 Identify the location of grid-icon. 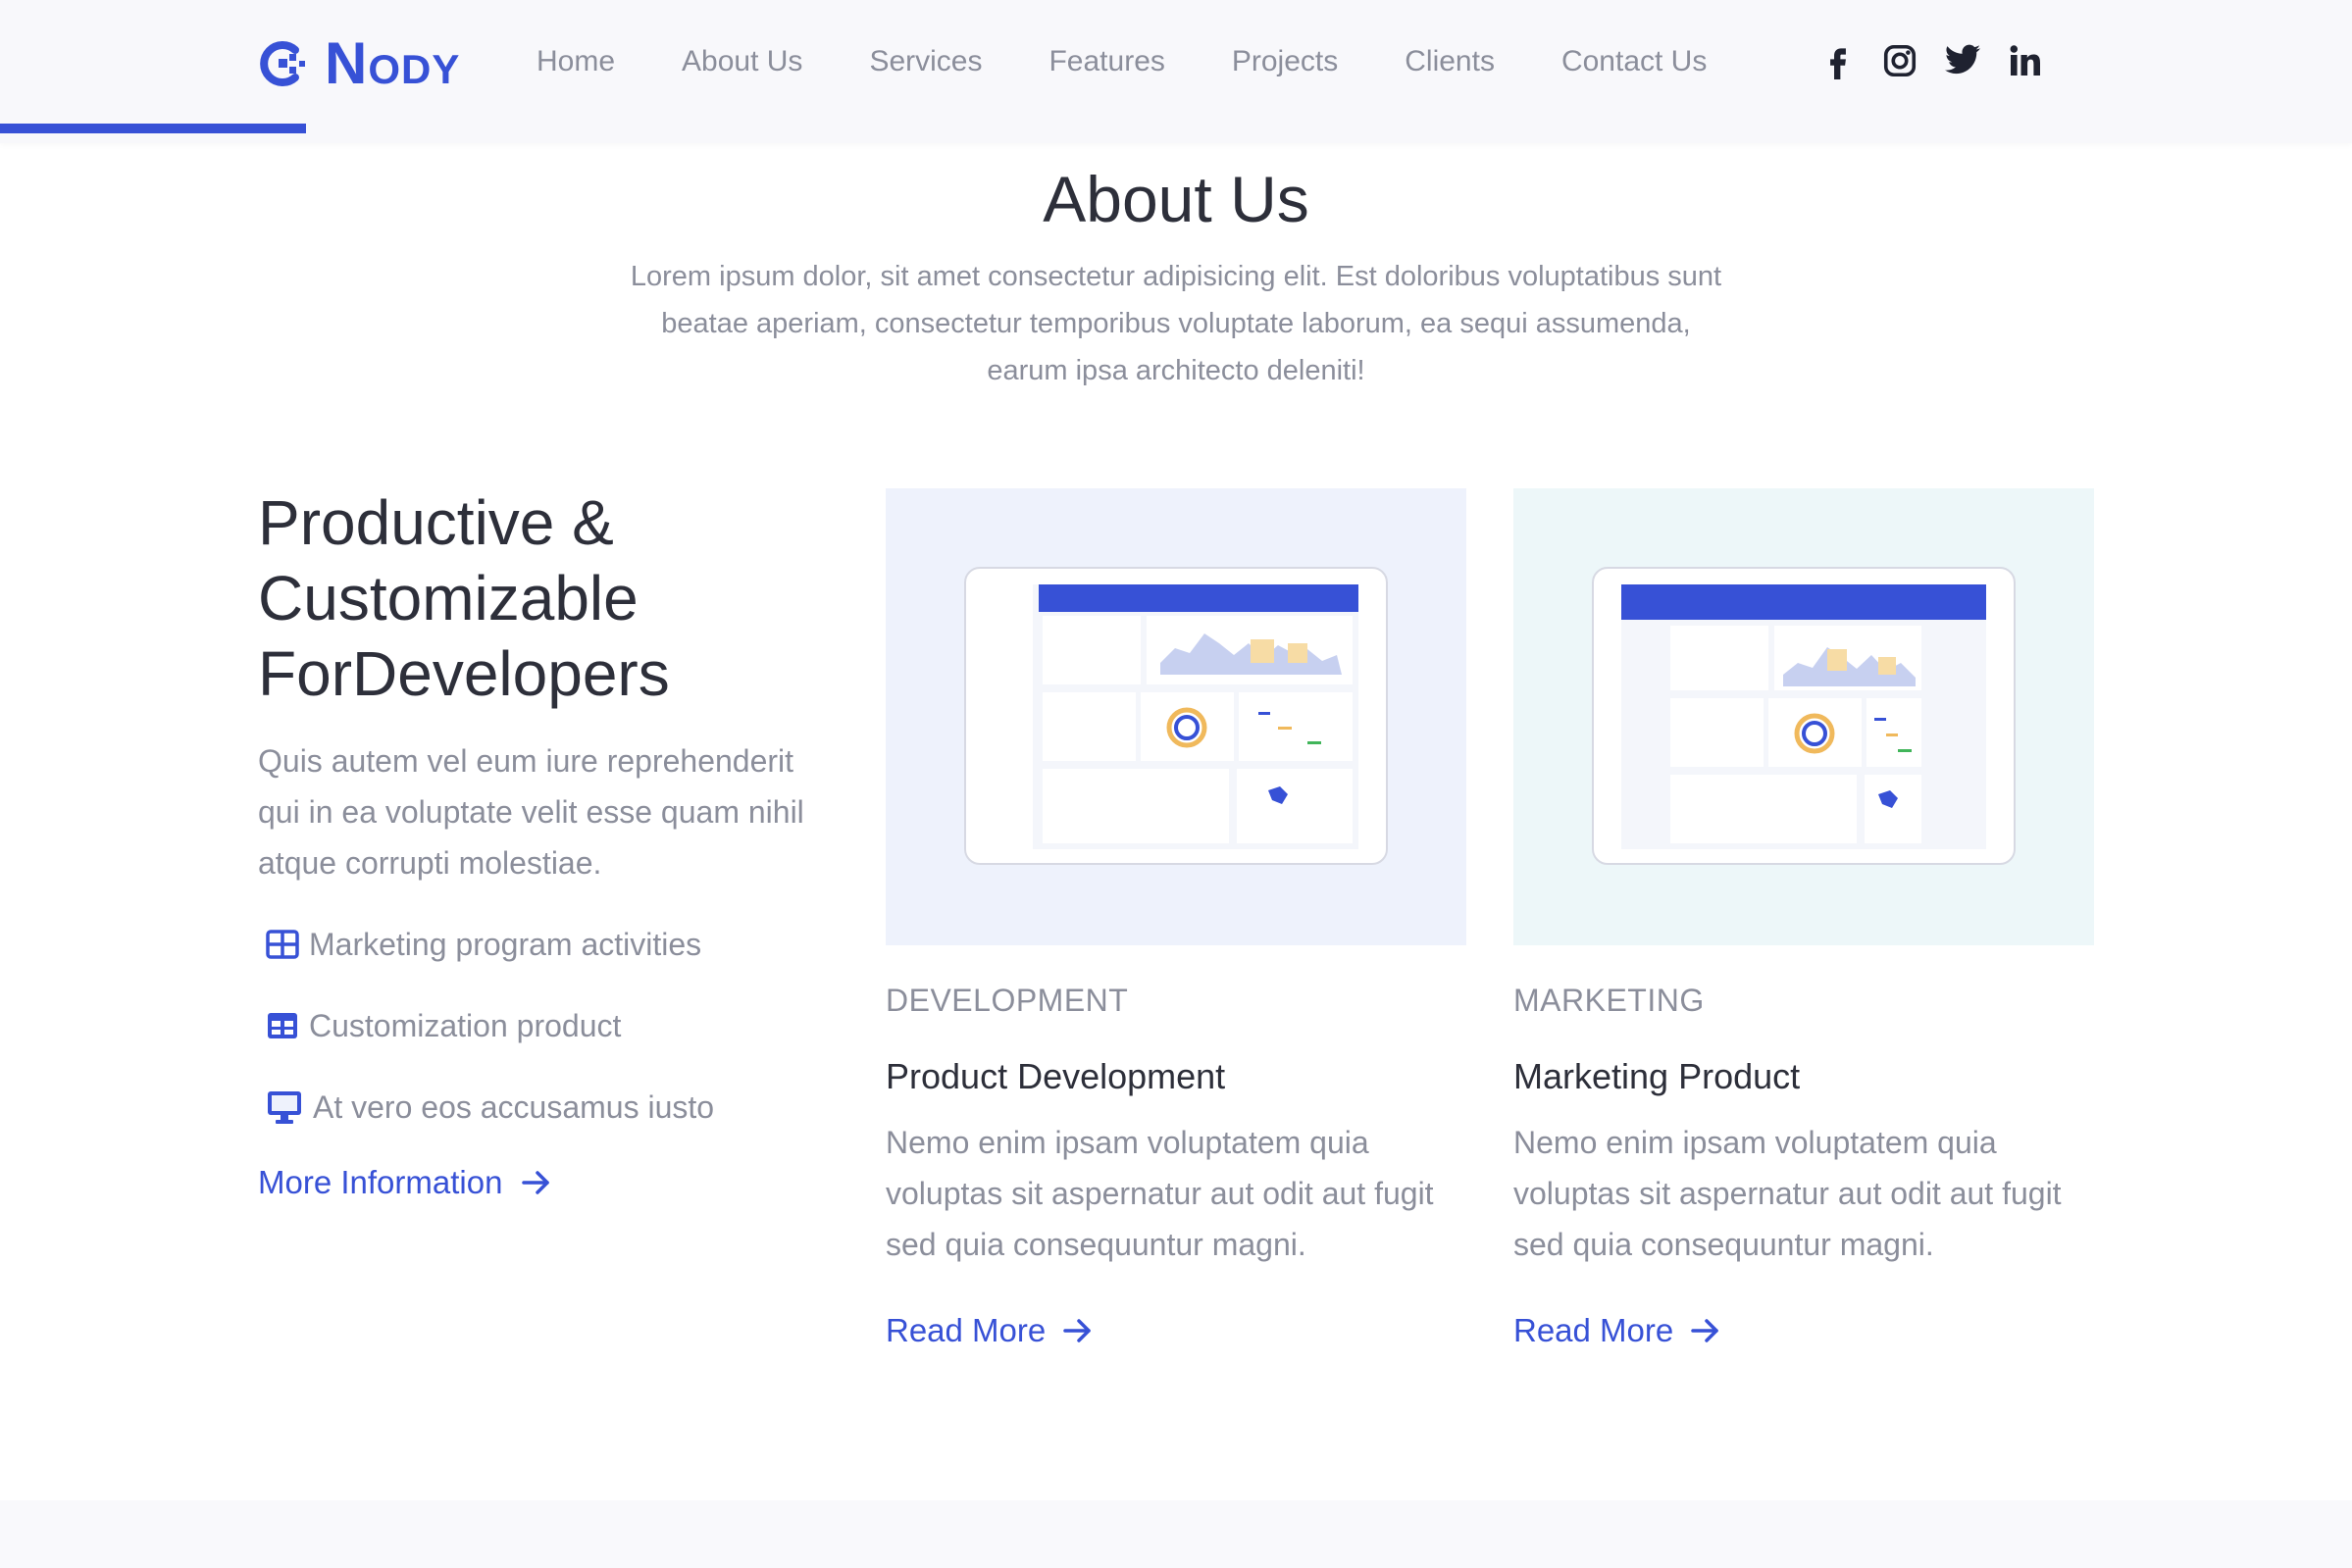
(282, 944).